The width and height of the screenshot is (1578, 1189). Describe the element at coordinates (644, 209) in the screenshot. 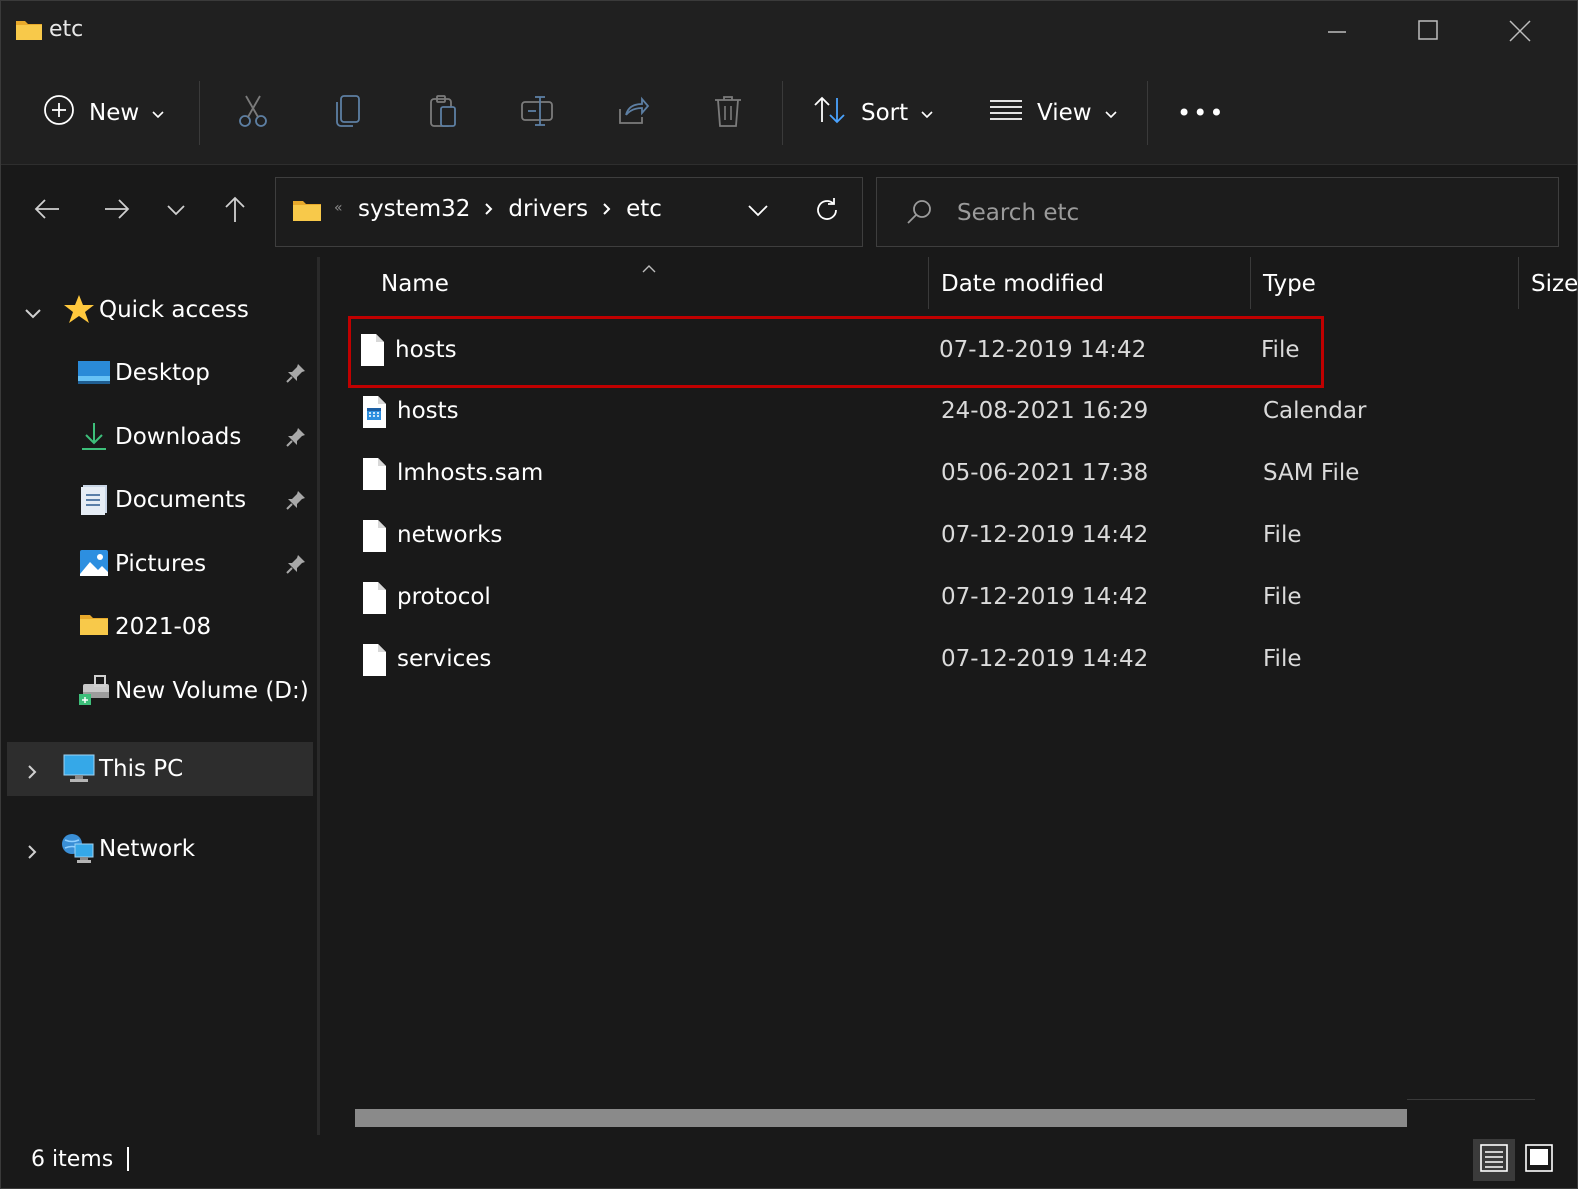

I see `breadcrumb-etc: etc` at that location.